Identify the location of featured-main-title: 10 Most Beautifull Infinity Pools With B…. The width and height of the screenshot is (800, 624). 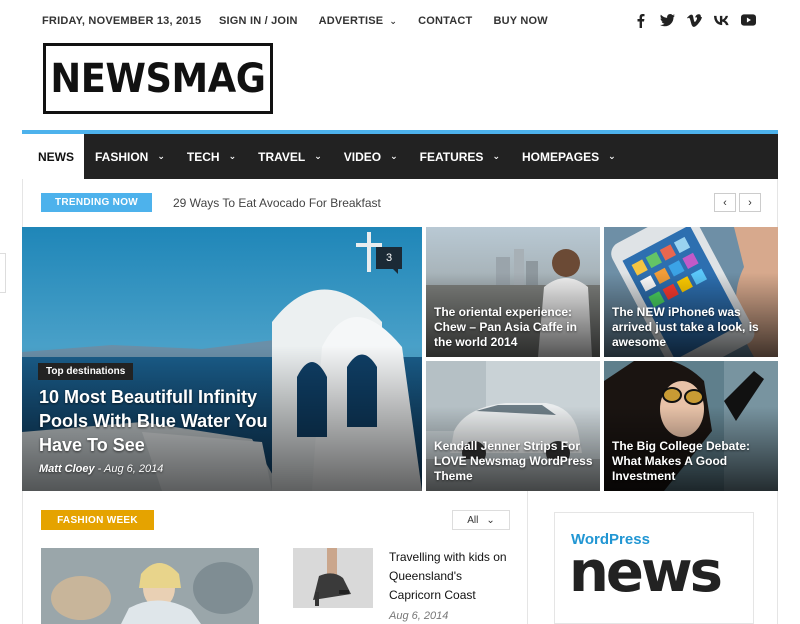
(174, 421).